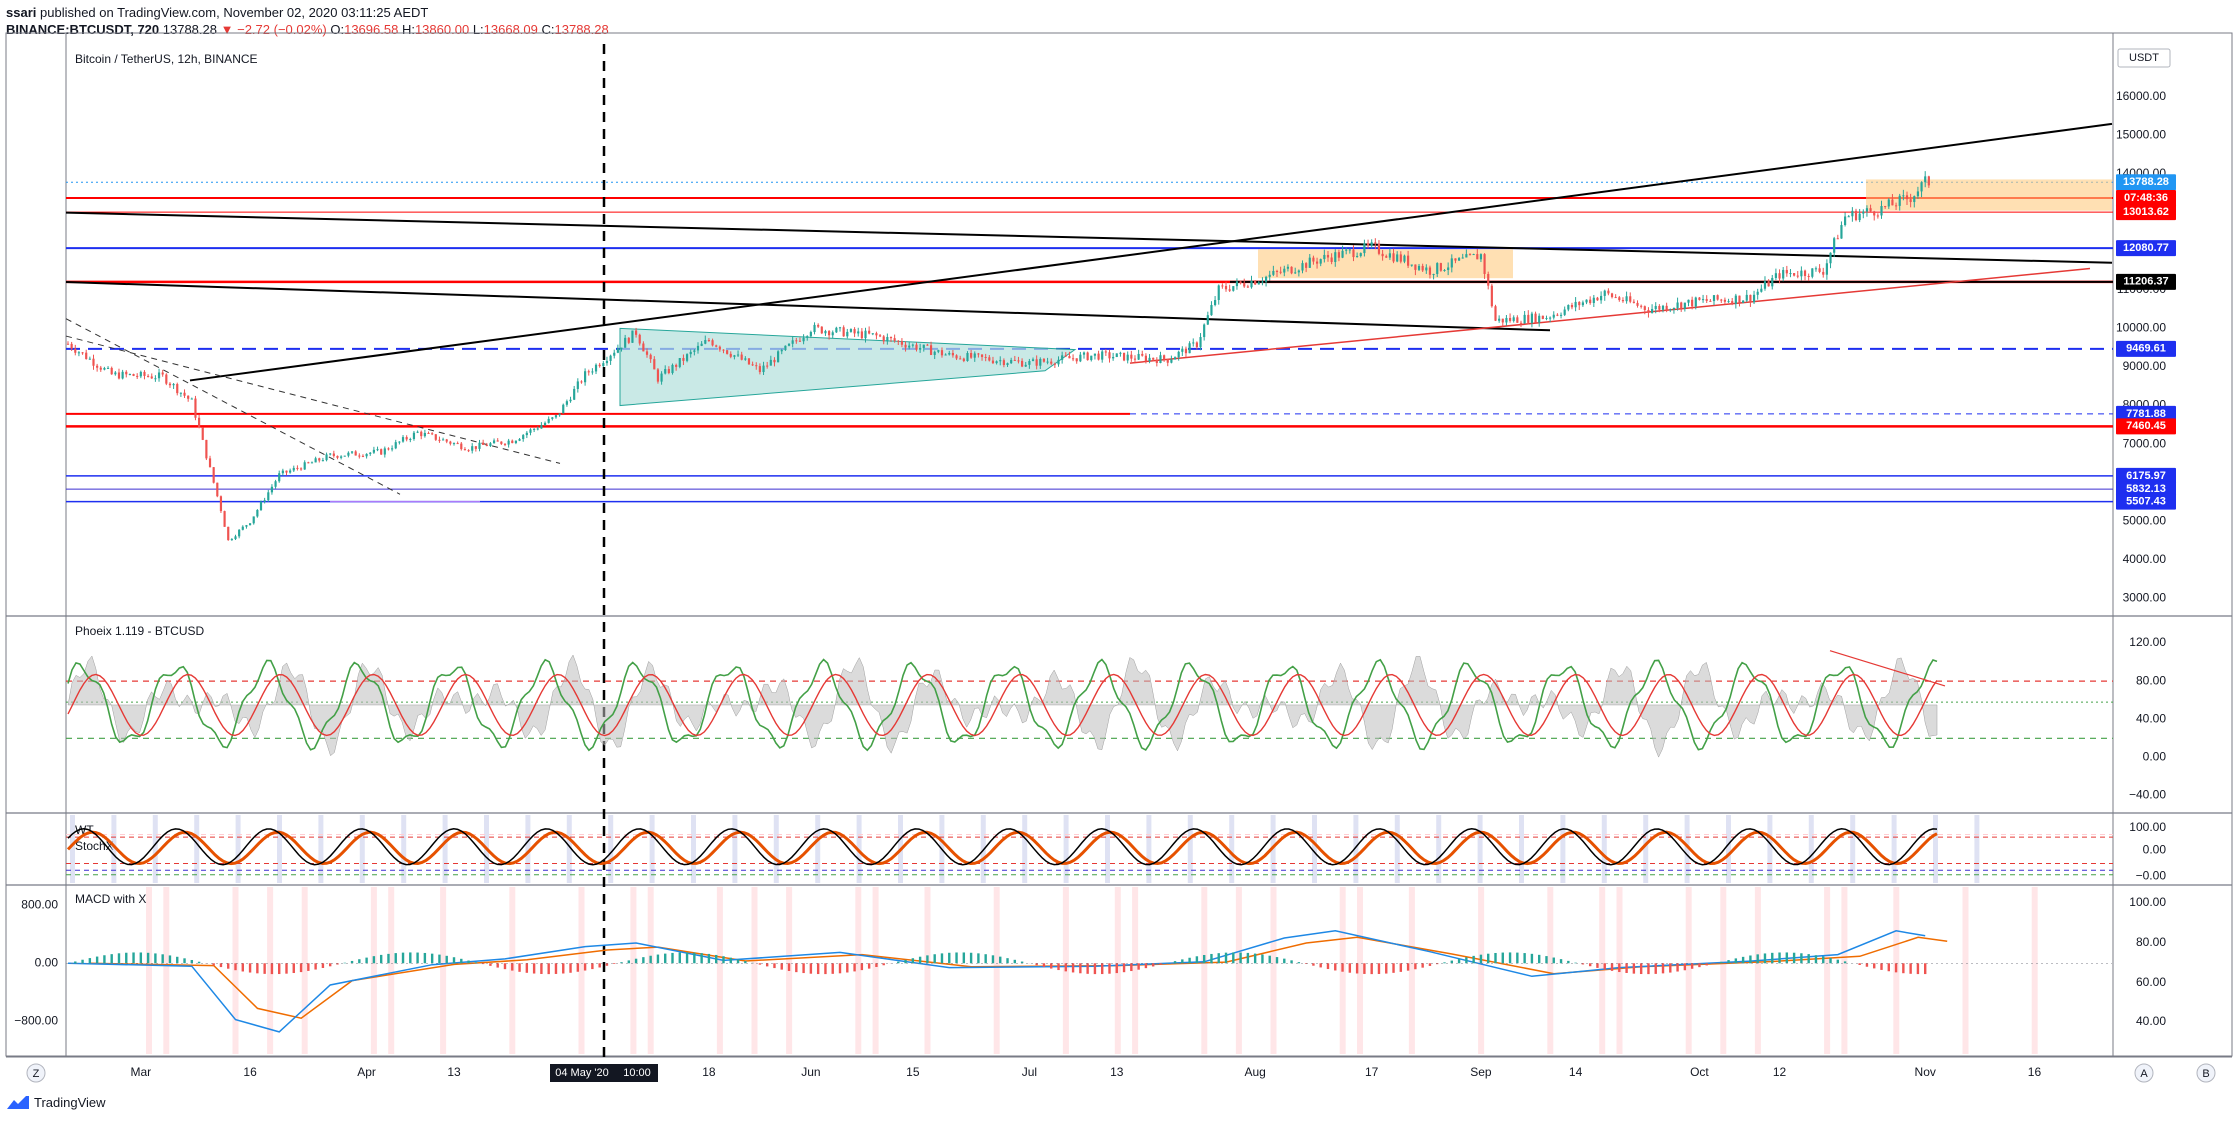 The width and height of the screenshot is (2238, 1121). What do you see at coordinates (1372, 1072) in the screenshot?
I see `x-tick-label: 17` at bounding box center [1372, 1072].